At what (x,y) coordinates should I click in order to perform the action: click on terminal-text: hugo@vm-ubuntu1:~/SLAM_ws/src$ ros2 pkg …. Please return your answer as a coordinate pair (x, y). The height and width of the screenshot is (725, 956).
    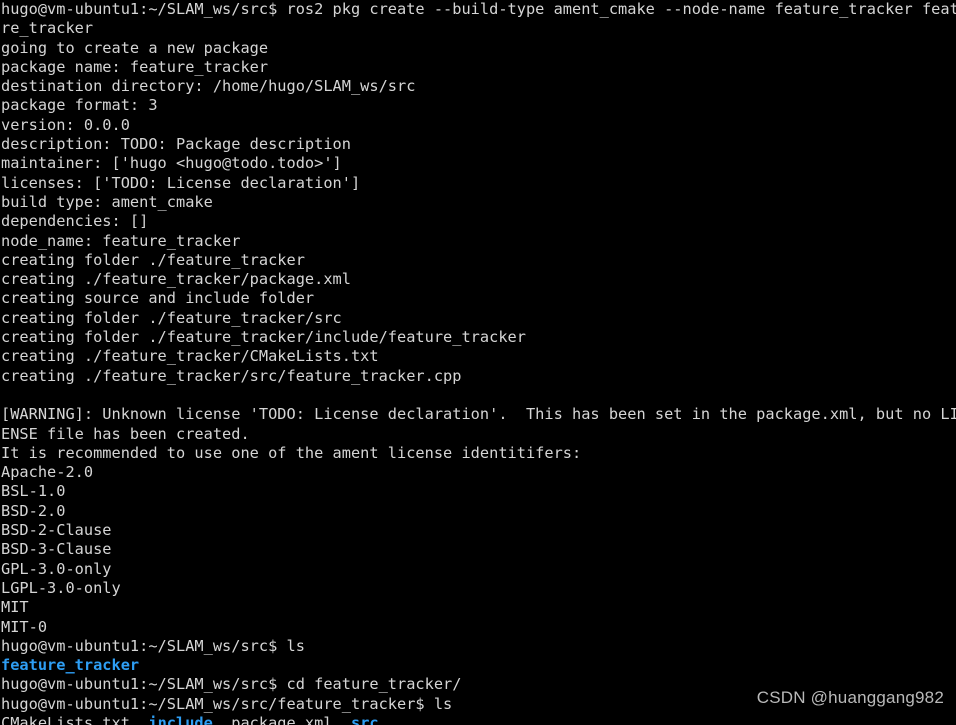
    Looking at the image, I should click on (478, 9).